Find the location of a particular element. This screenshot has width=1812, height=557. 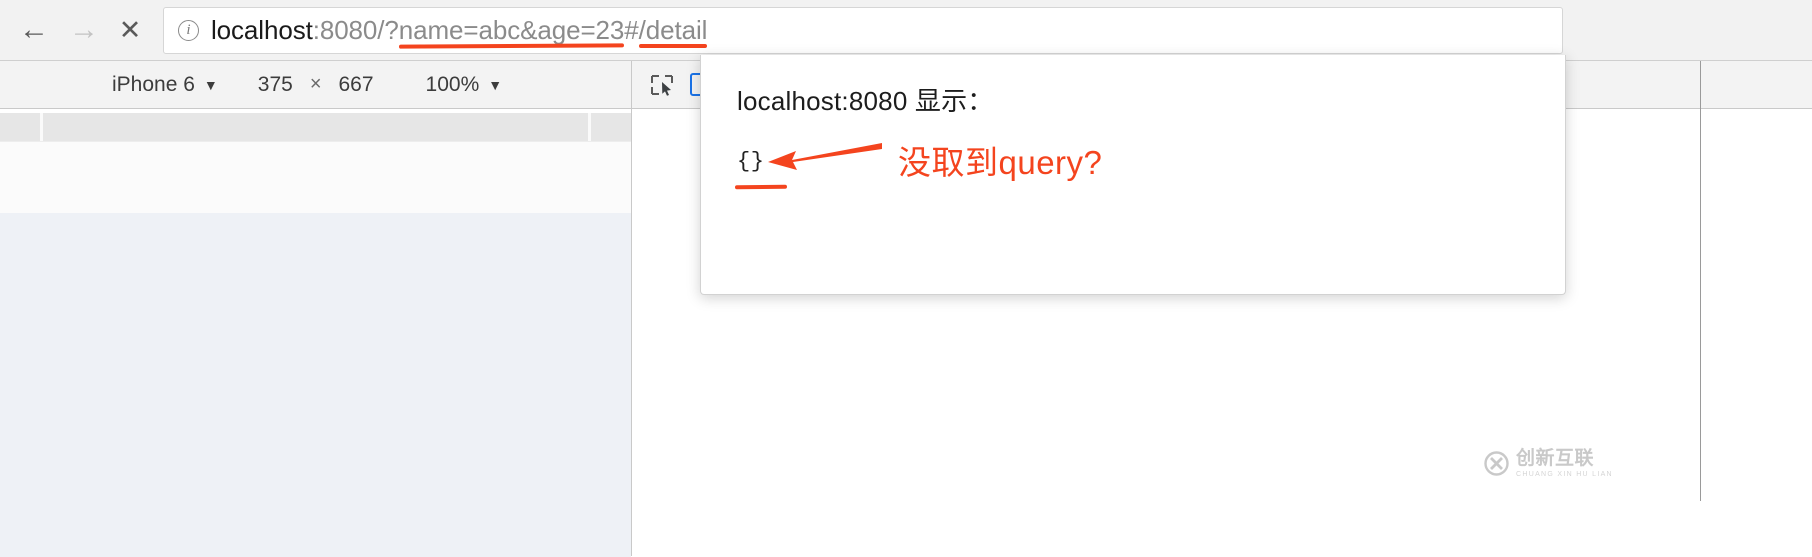

url-hash: # is located at coordinates (631, 30).